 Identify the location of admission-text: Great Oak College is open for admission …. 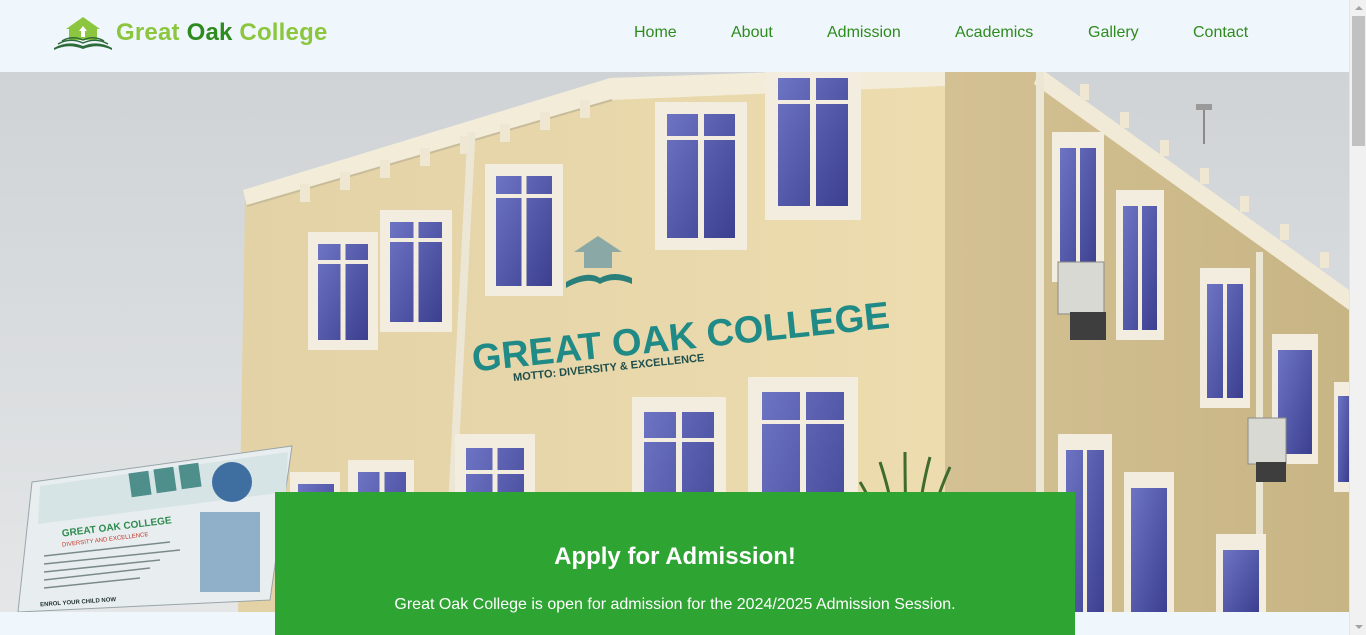
(675, 604).